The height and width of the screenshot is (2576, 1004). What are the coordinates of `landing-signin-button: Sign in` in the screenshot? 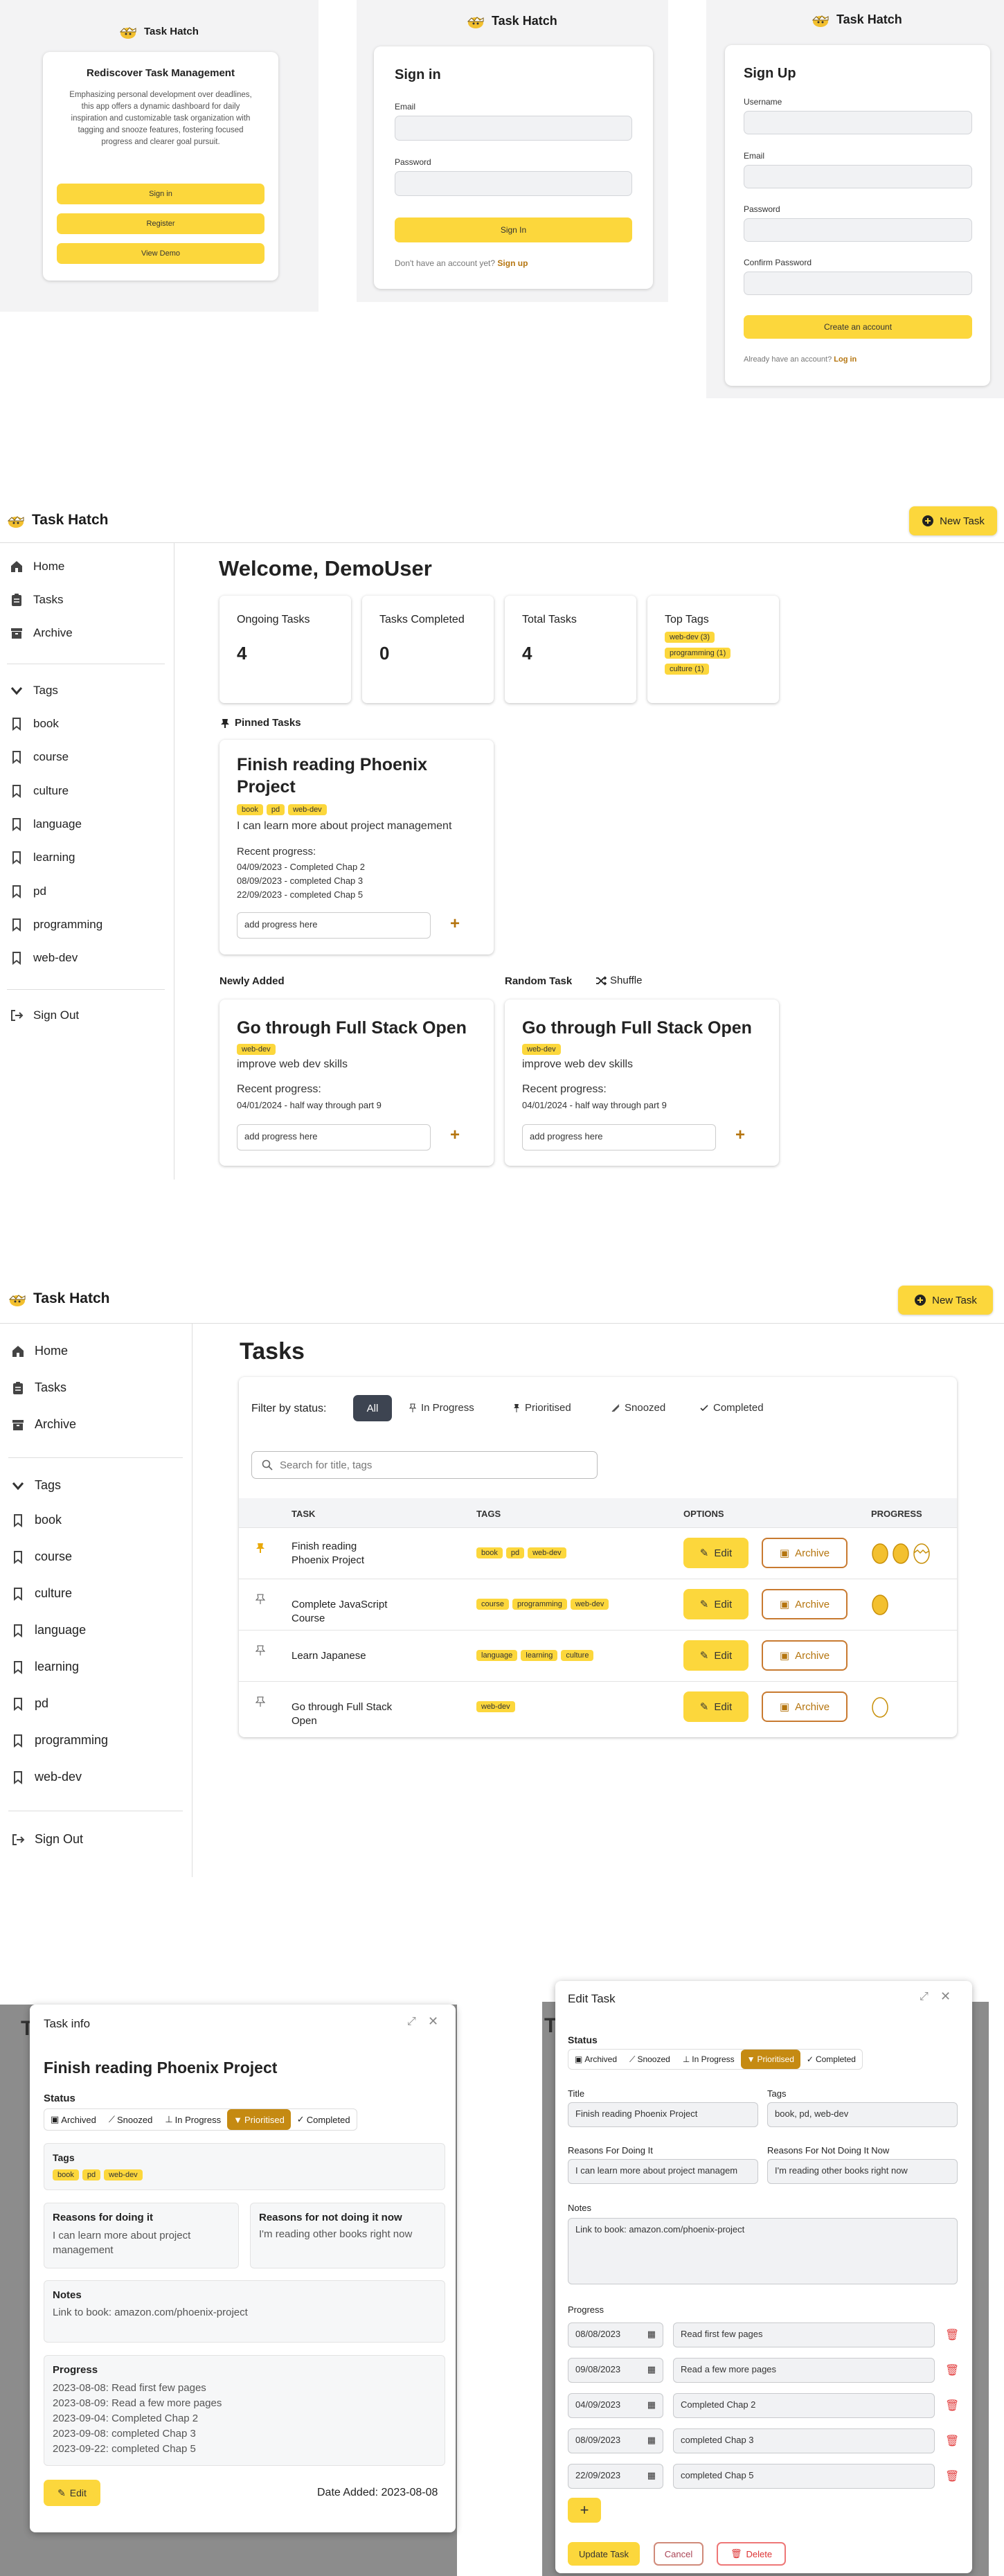 It's located at (161, 194).